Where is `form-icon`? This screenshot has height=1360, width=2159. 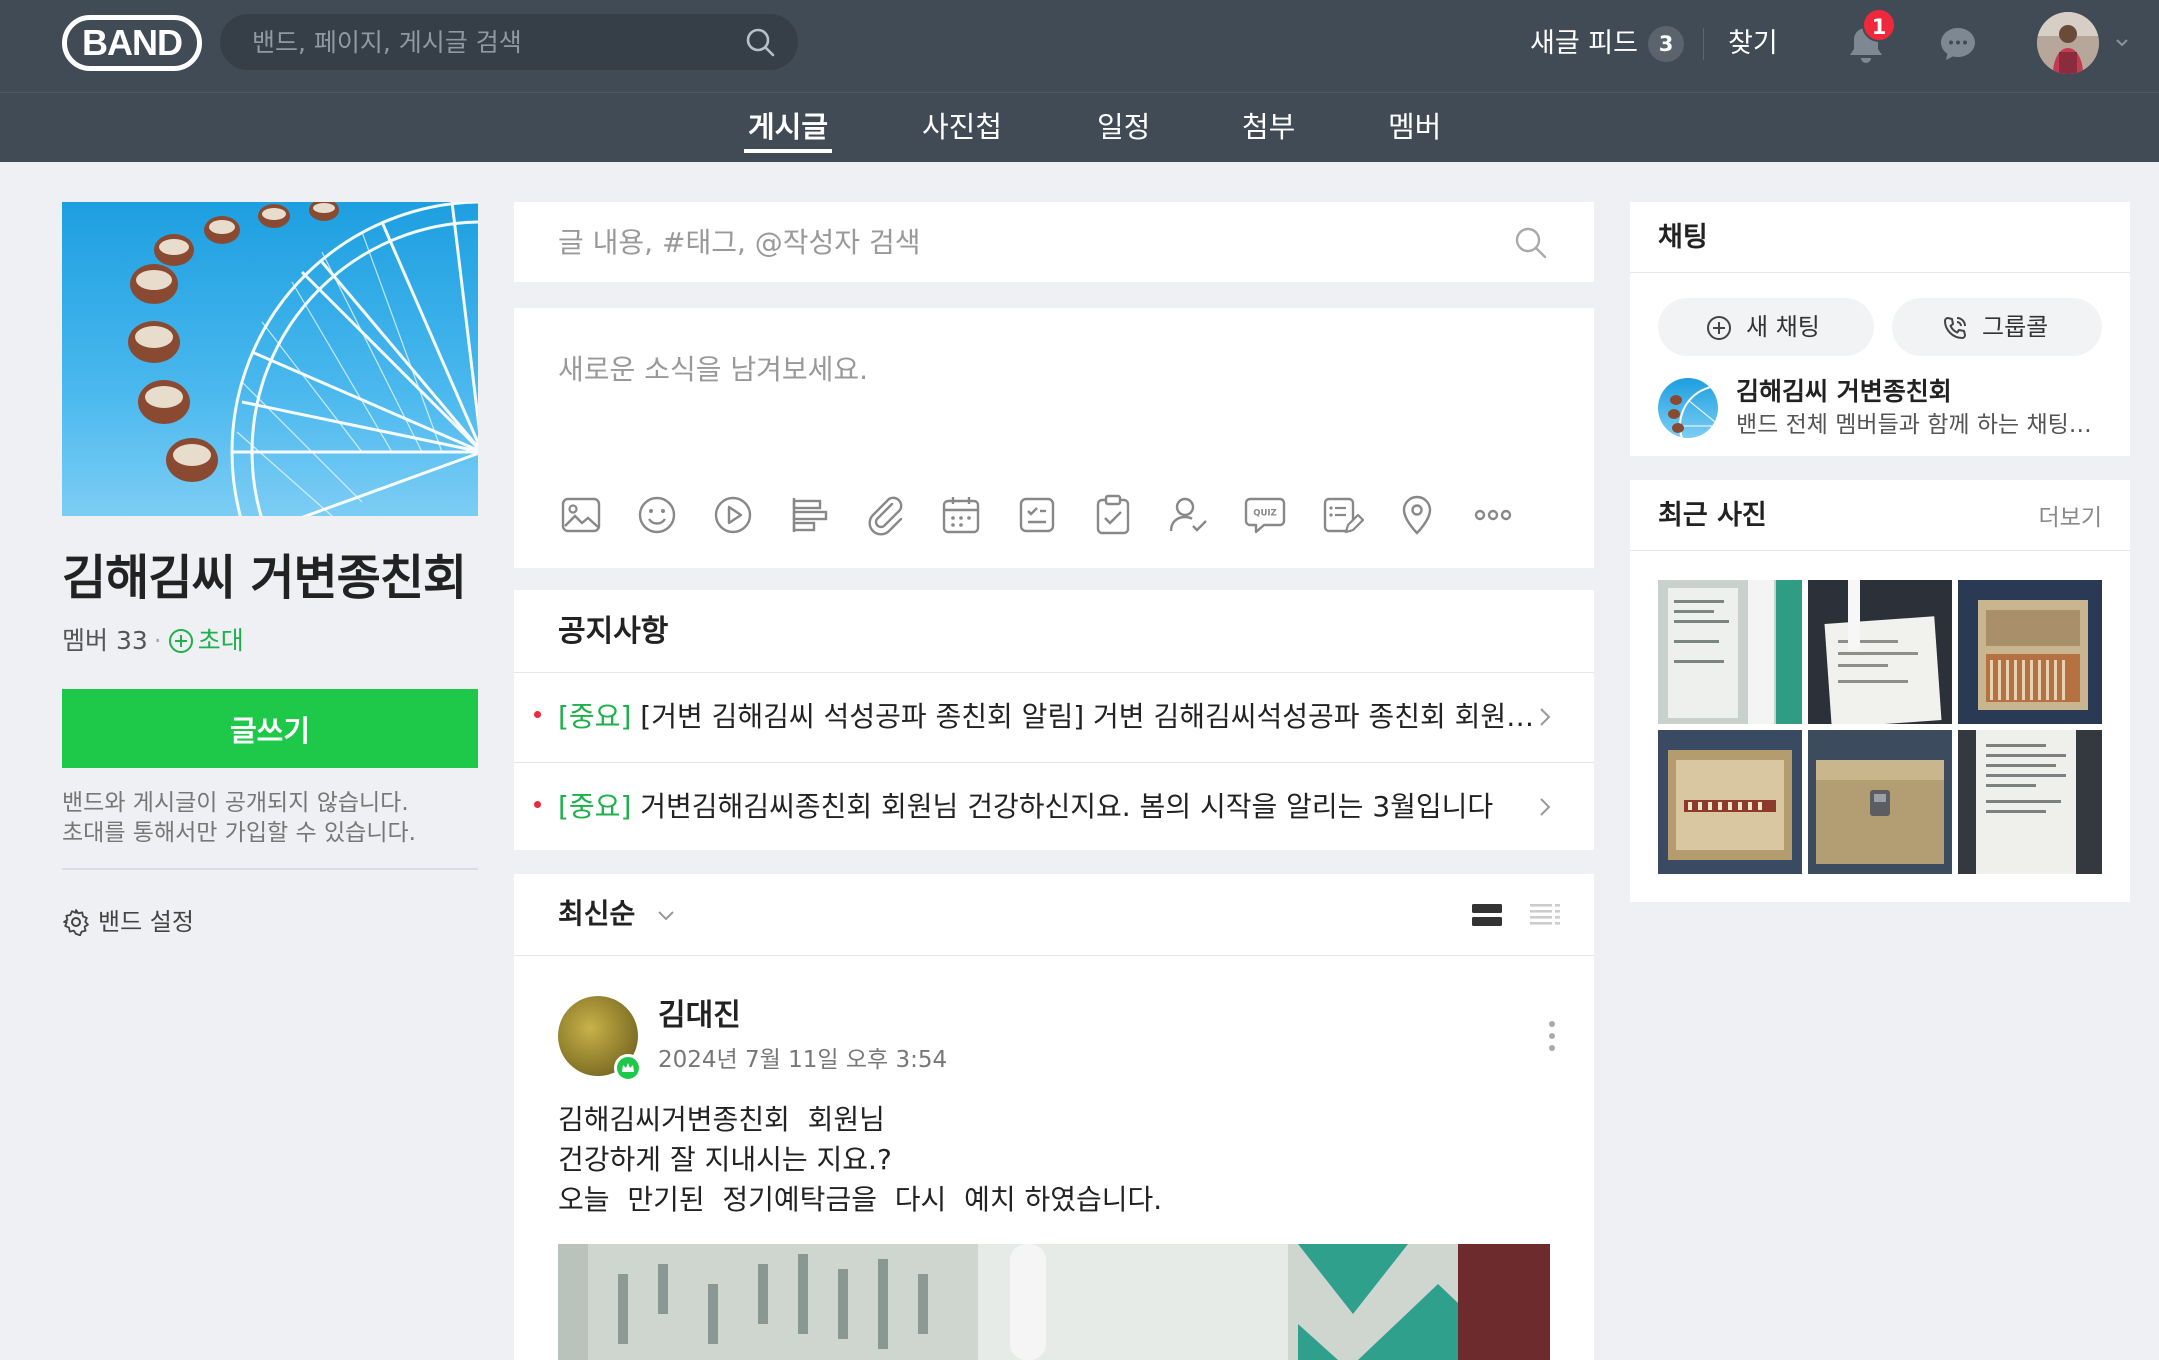
form-icon is located at coordinates (1341, 515).